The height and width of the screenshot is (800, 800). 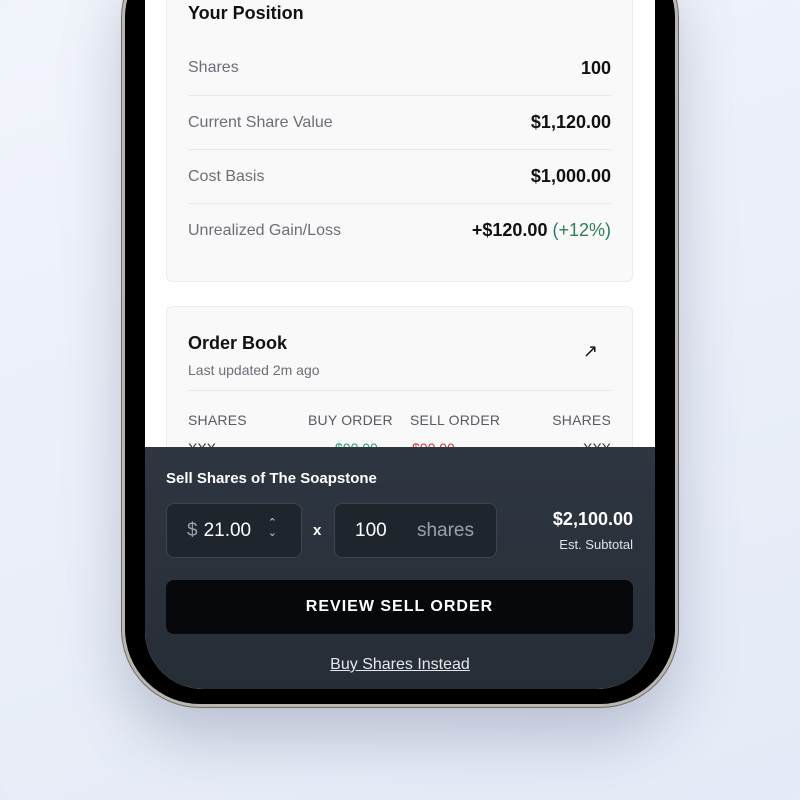 I want to click on buy-shares-instead-link: Buy Shares Instead, so click(x=400, y=665).